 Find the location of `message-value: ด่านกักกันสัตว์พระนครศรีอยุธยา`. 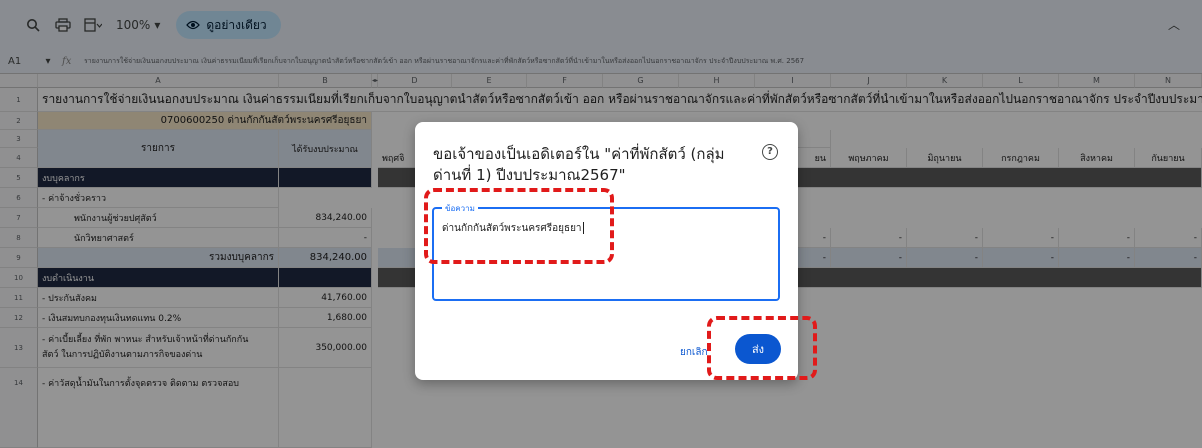

message-value: ด่านกักกันสัตว์พระนครศรีอยุธยา is located at coordinates (512, 228).